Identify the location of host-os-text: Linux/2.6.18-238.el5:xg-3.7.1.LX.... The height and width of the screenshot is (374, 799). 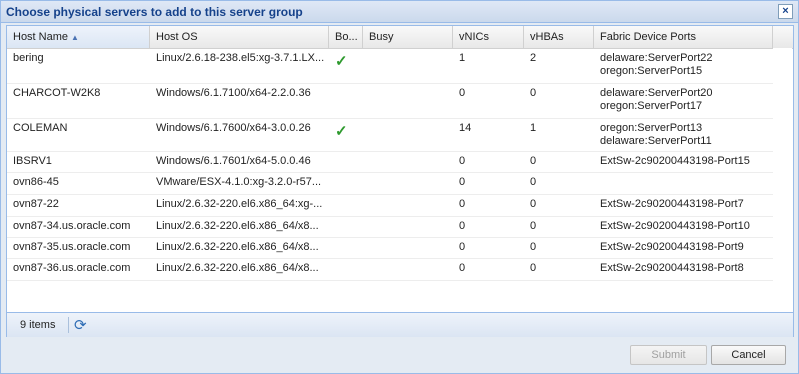
(240, 58).